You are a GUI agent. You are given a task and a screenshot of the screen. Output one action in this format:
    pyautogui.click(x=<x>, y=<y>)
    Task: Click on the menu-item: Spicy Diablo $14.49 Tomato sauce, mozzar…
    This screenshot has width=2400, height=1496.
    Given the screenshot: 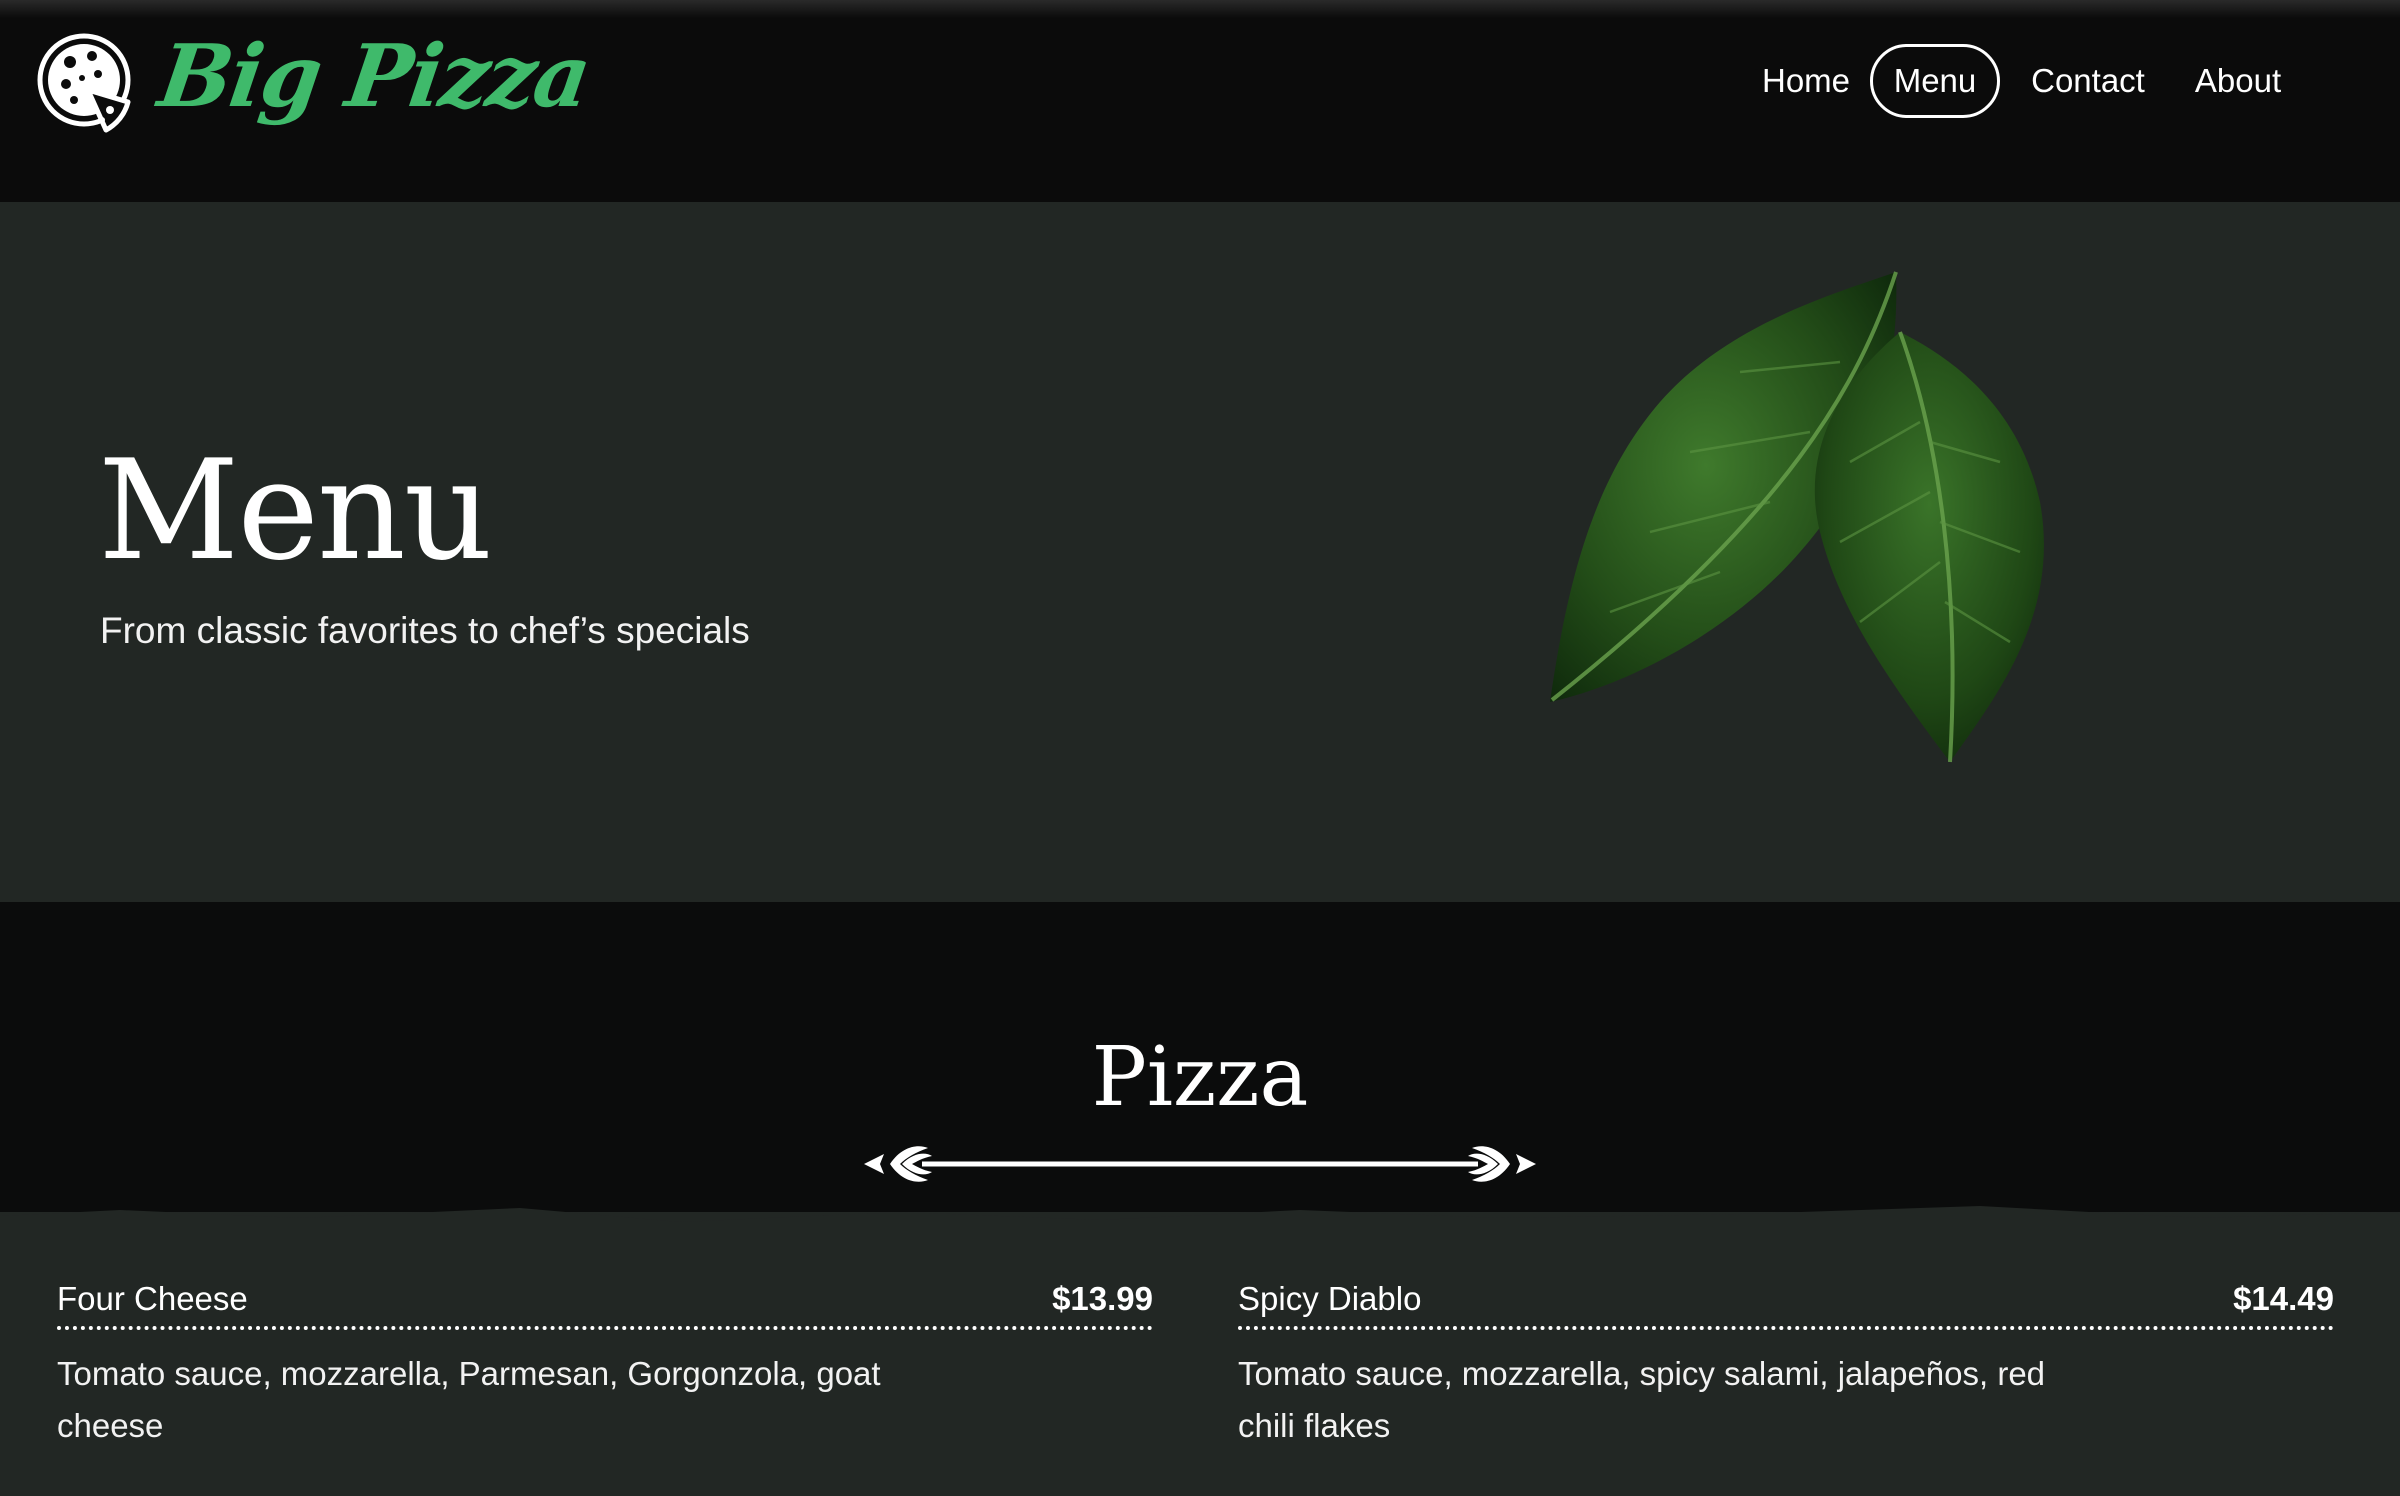 What is the action you would take?
    pyautogui.click(x=1786, y=1366)
    